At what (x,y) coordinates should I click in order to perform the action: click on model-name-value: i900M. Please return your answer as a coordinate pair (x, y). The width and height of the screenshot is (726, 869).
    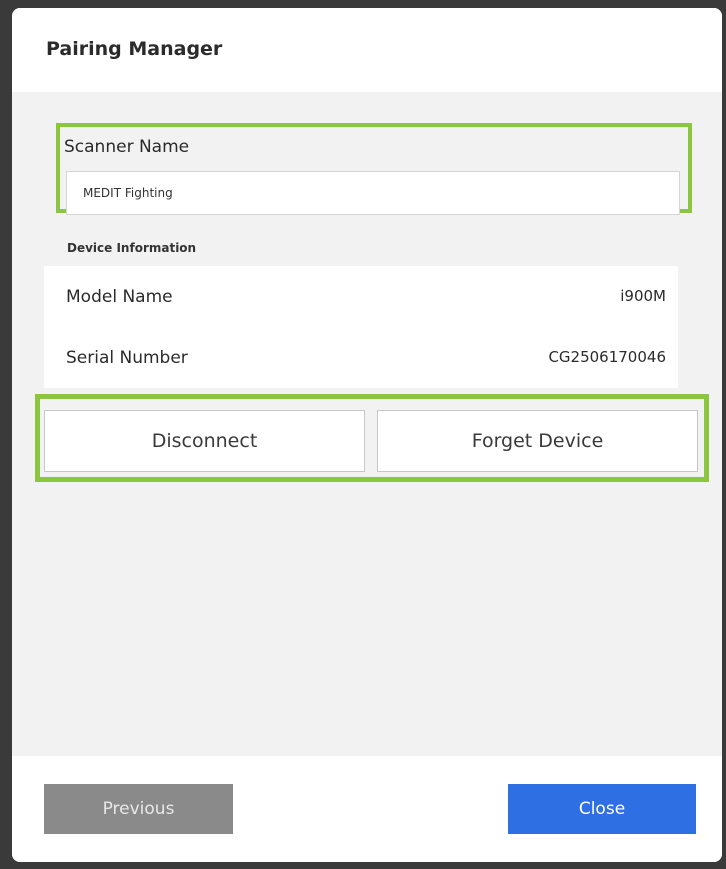
    Looking at the image, I should click on (643, 296).